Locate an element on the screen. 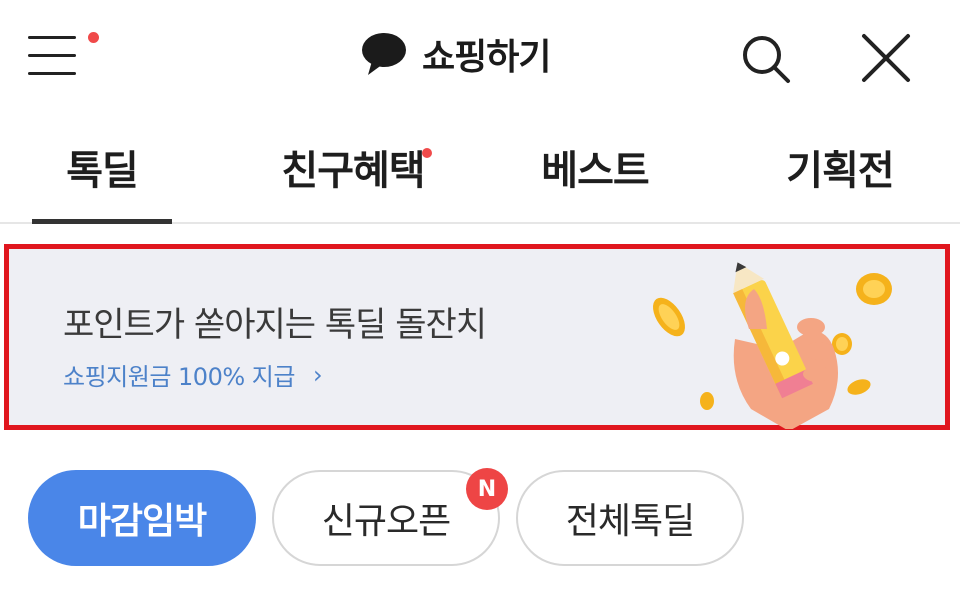 This screenshot has height=599, width=960. tab-label: 톡딜 is located at coordinates (102, 171).